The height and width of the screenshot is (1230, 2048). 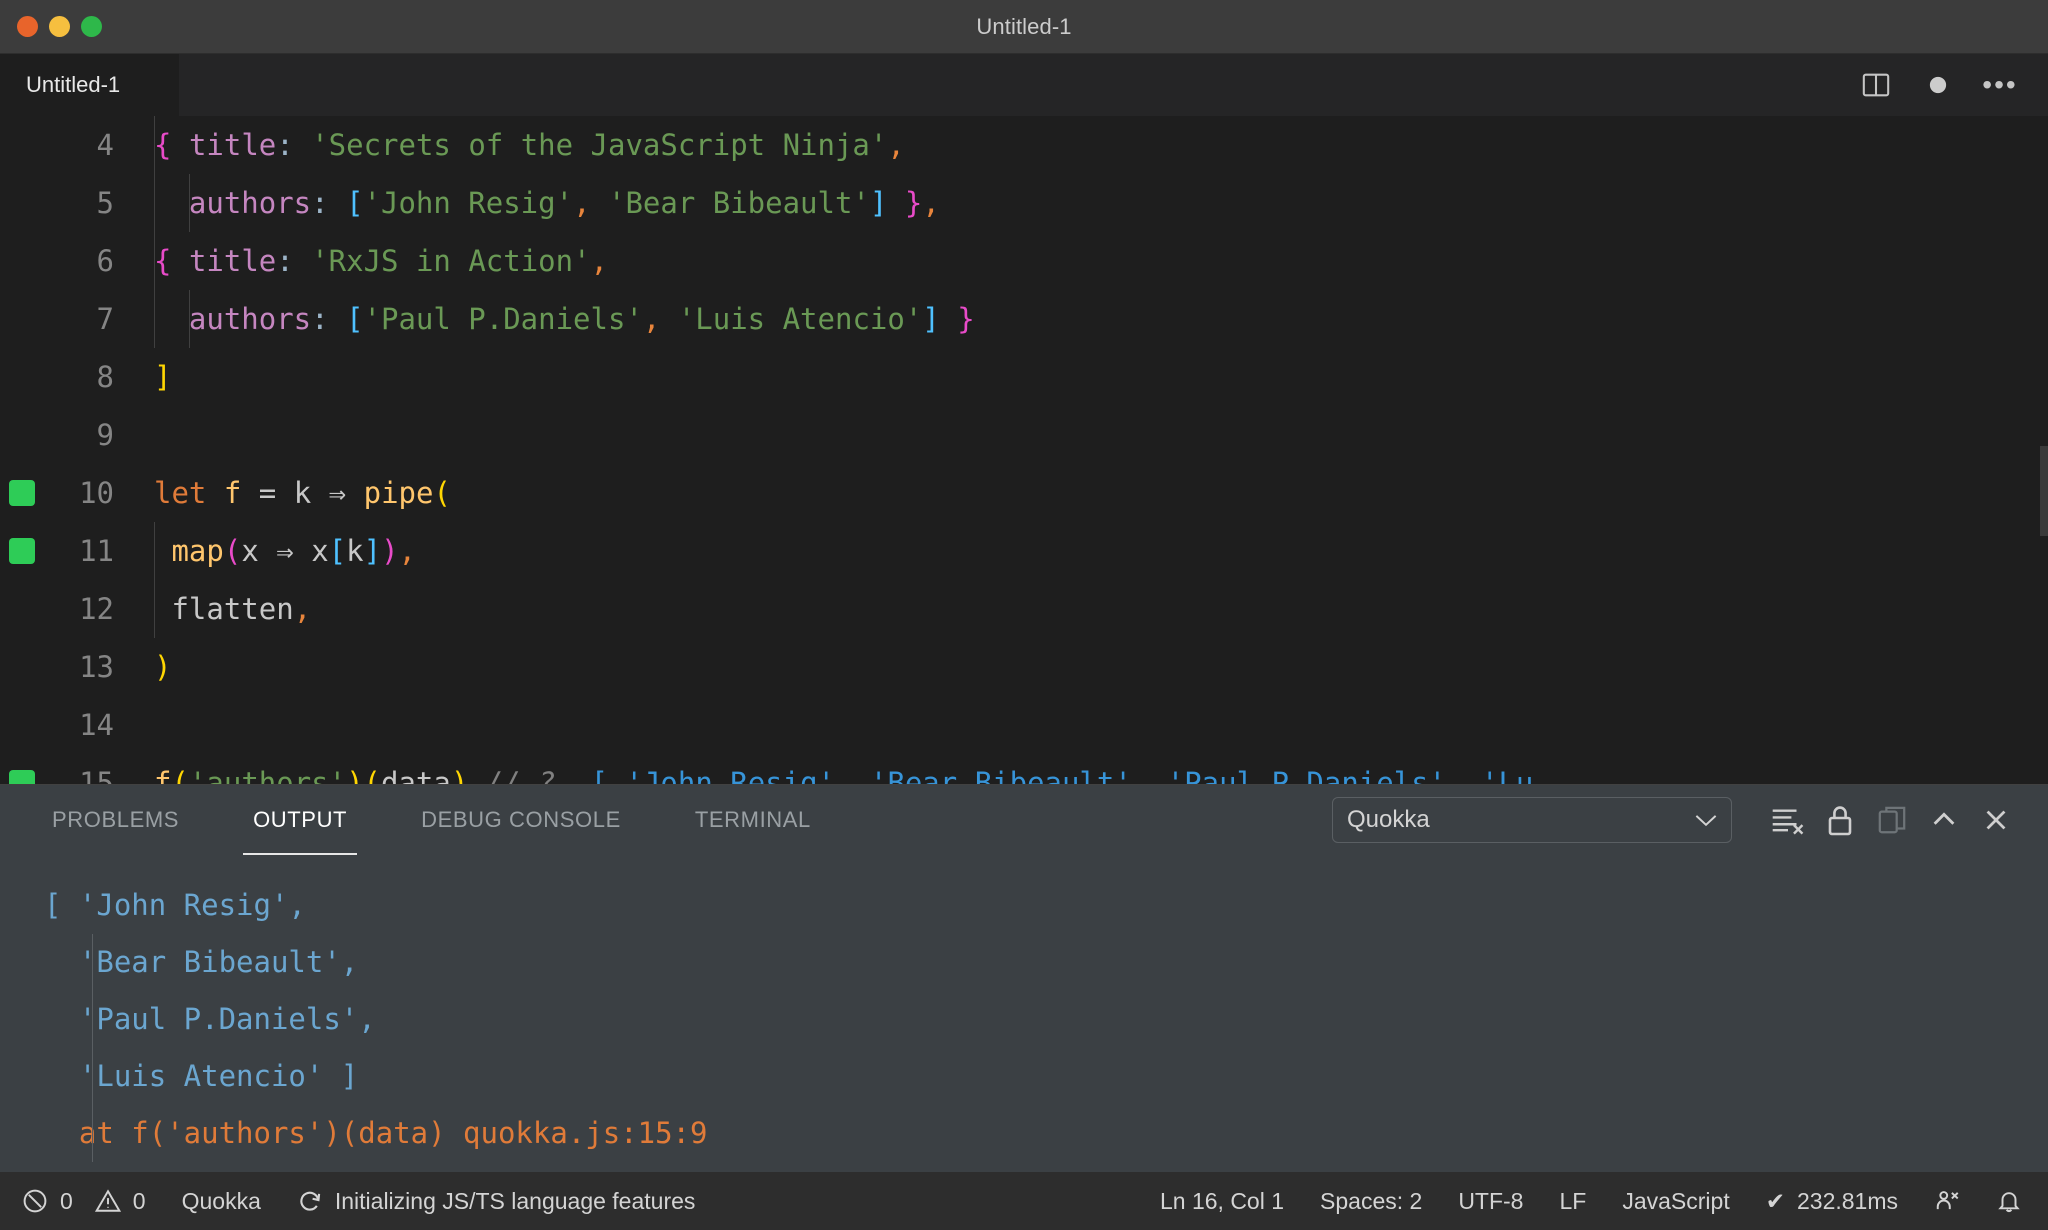 I want to click on status-encoding: UTF-8, so click(x=1490, y=1201).